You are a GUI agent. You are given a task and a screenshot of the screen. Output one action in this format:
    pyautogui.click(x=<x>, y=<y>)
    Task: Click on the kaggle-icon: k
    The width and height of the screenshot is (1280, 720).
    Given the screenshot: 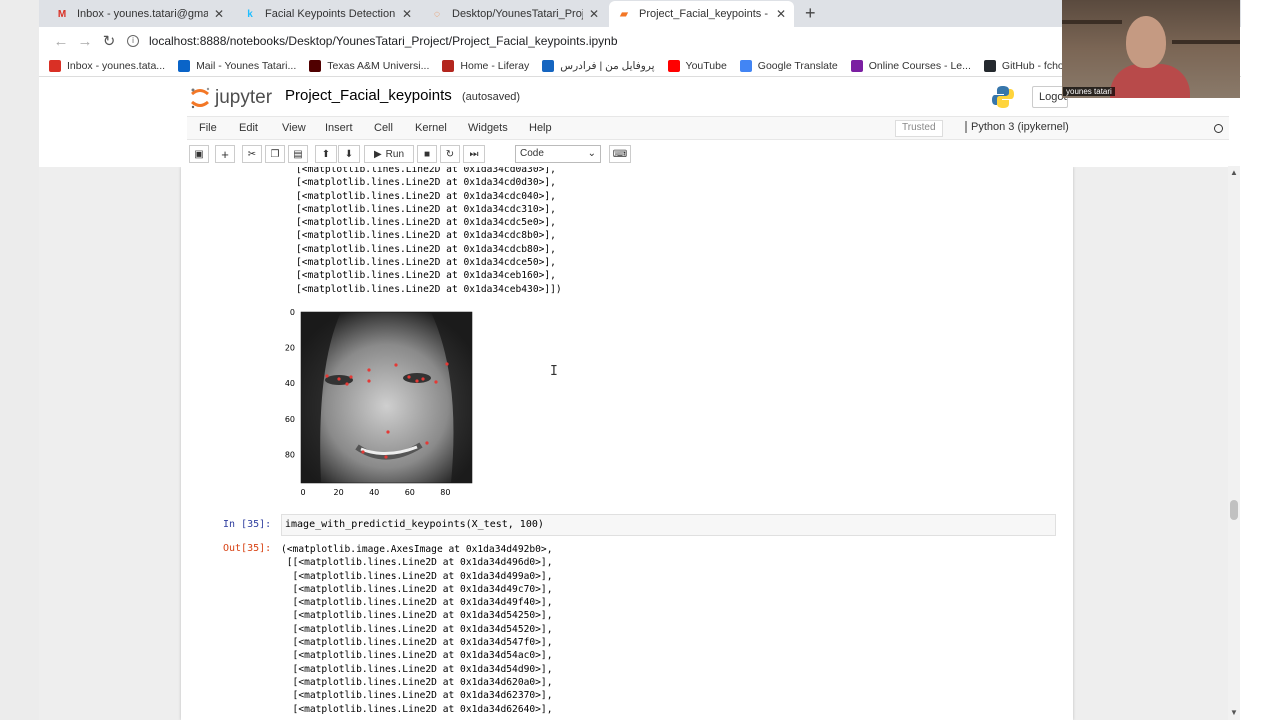 What is the action you would take?
    pyautogui.click(x=250, y=14)
    